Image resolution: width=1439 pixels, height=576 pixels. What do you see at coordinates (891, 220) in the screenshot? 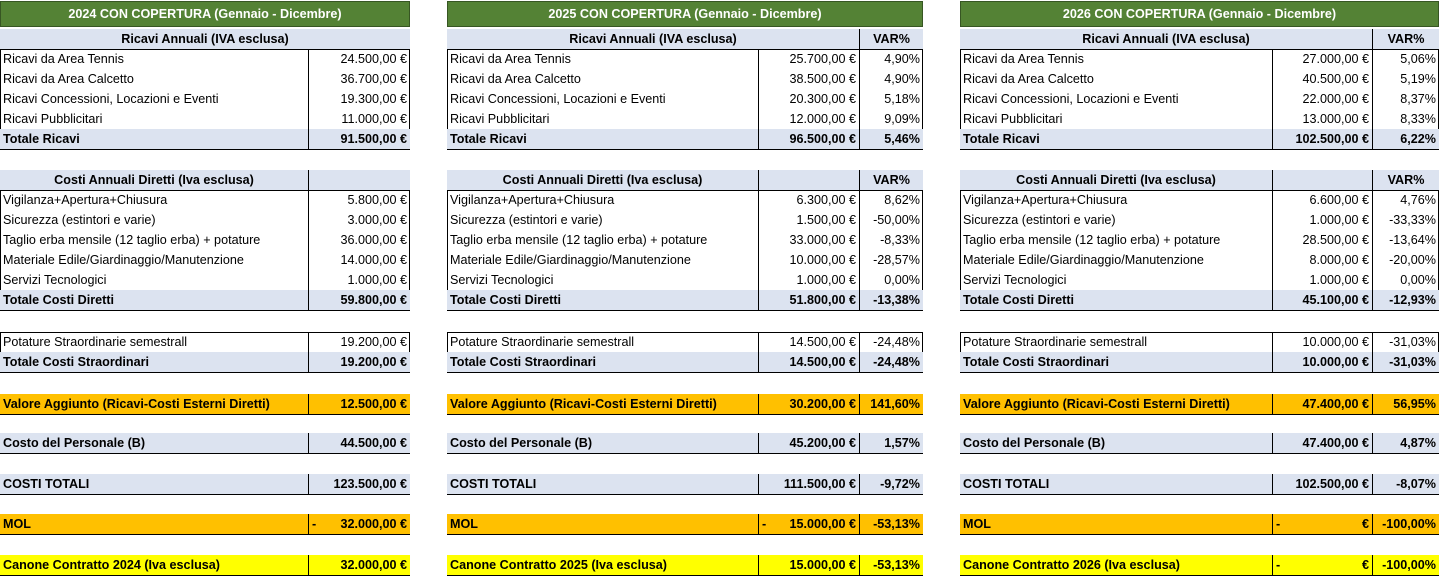
I see `row-var-pct: -50,00%` at bounding box center [891, 220].